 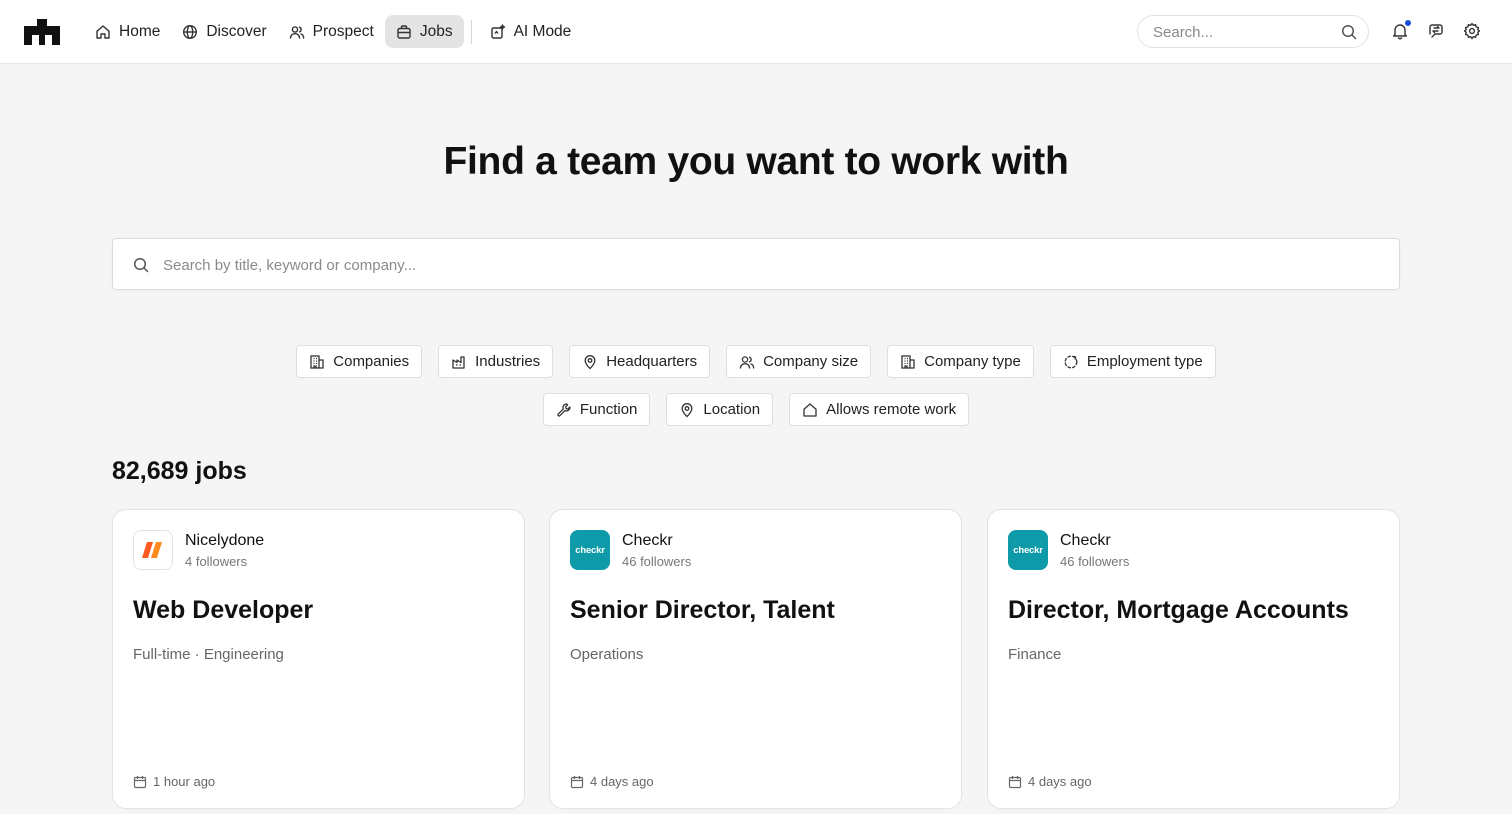 I want to click on filter-headquarters-label: Headquarters, so click(x=652, y=361).